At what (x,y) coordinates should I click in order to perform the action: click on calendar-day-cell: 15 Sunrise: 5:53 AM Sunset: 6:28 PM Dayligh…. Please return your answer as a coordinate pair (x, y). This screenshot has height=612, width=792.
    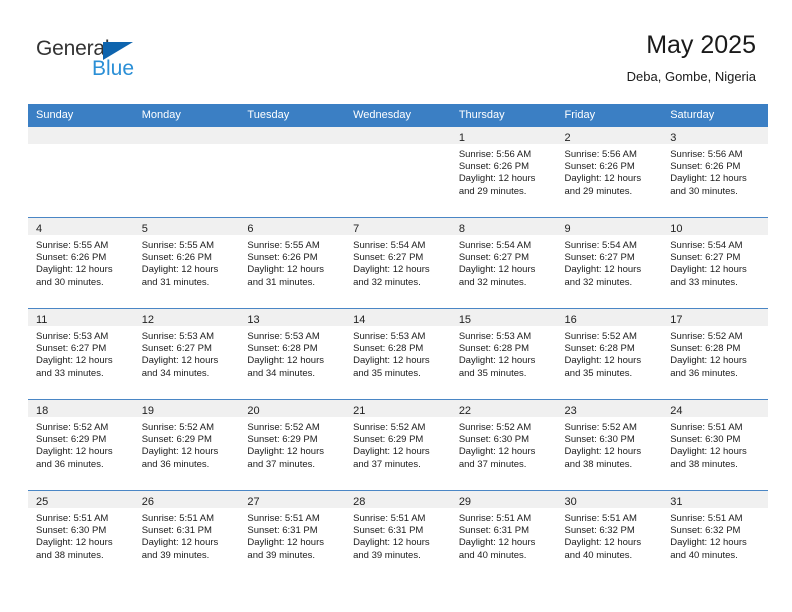
    Looking at the image, I should click on (503, 354).